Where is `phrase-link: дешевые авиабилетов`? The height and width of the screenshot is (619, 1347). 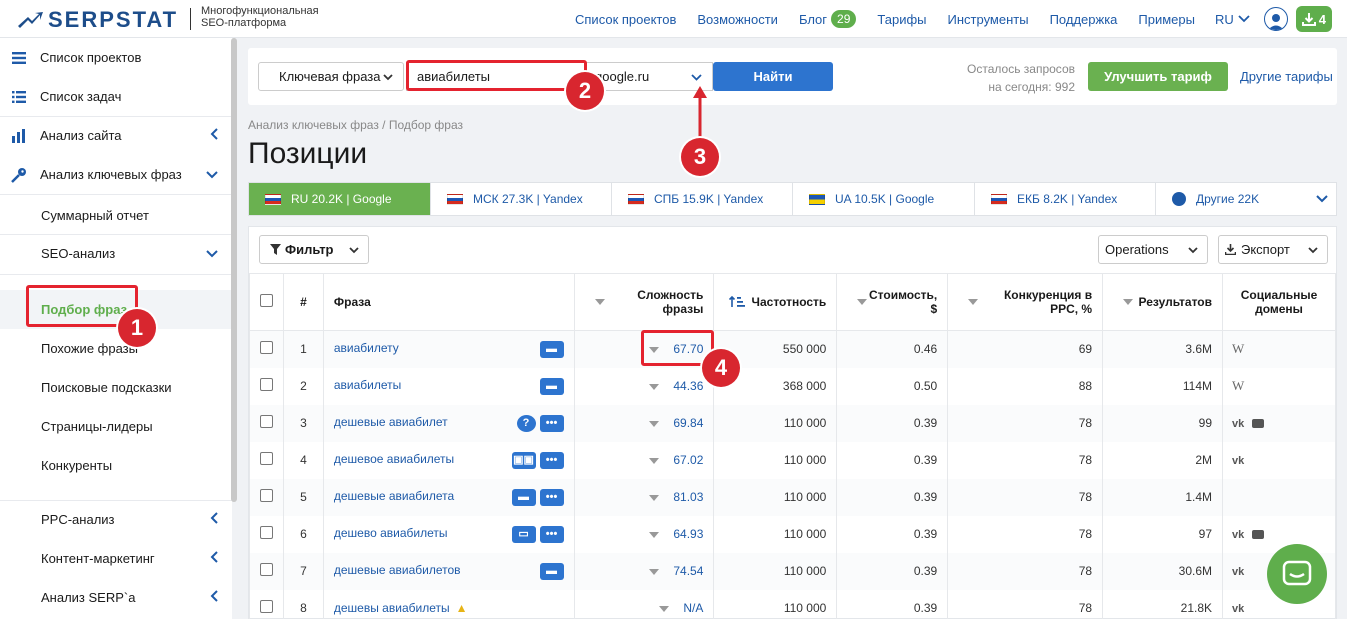
phrase-link: дешевые авиабилетов is located at coordinates (397, 570).